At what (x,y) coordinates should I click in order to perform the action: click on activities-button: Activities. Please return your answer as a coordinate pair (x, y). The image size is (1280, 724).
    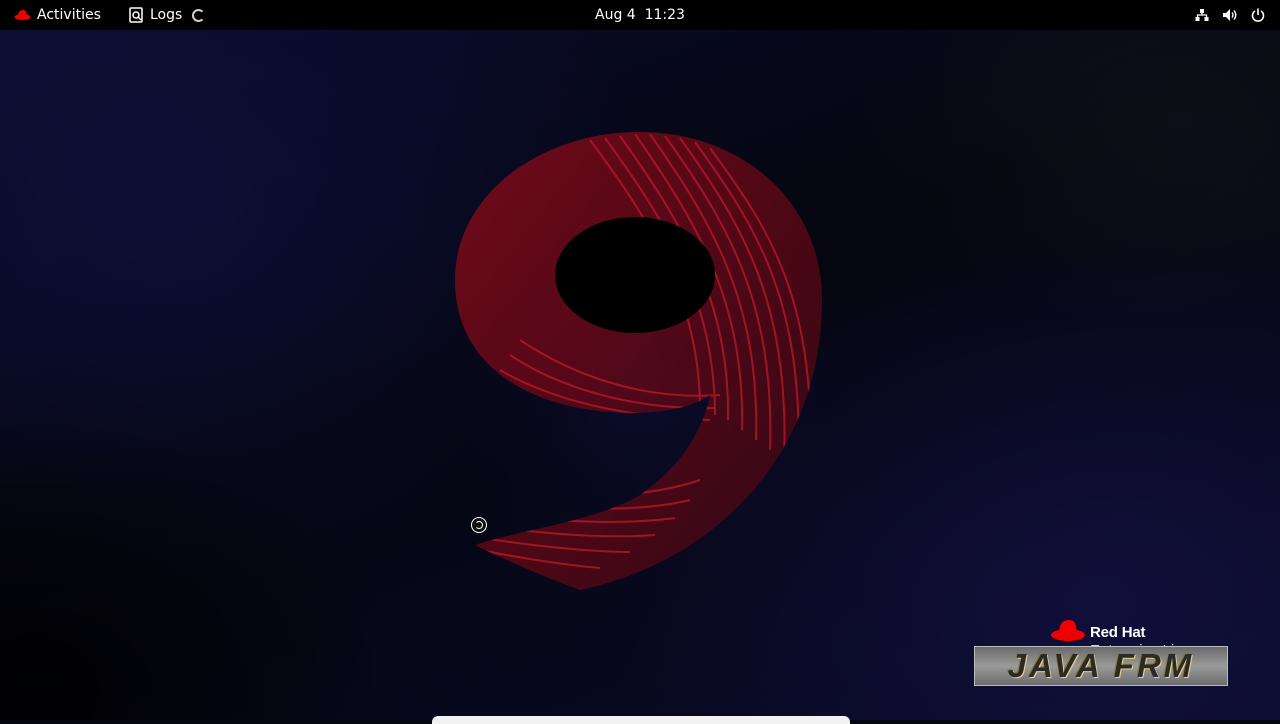
    Looking at the image, I should click on (57, 15).